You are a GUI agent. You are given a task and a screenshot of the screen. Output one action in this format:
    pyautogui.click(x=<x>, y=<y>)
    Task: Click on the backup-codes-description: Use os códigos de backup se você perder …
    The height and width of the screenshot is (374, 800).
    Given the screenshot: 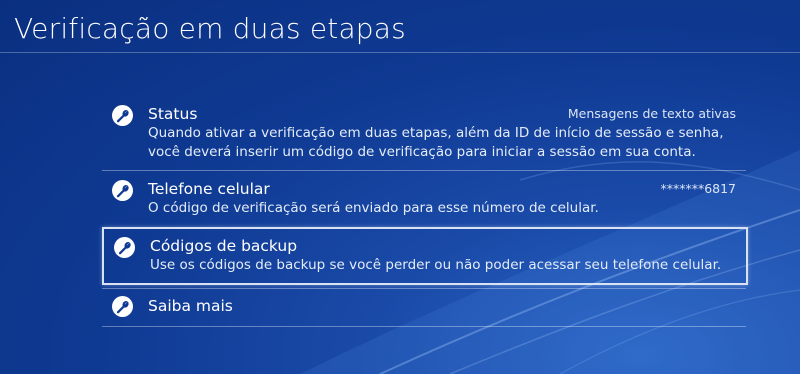 What is the action you would take?
    pyautogui.click(x=436, y=265)
    